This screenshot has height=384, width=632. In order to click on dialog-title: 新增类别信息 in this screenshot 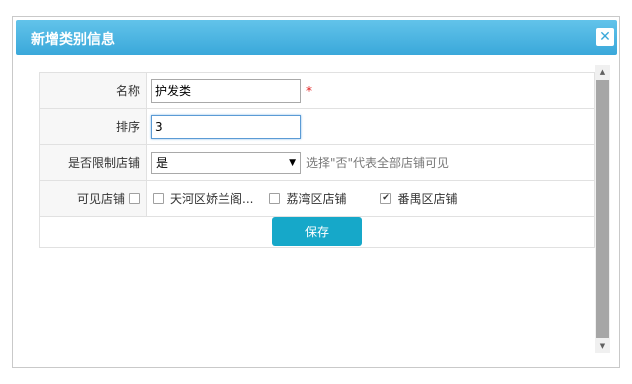, I will do `click(73, 40)`.